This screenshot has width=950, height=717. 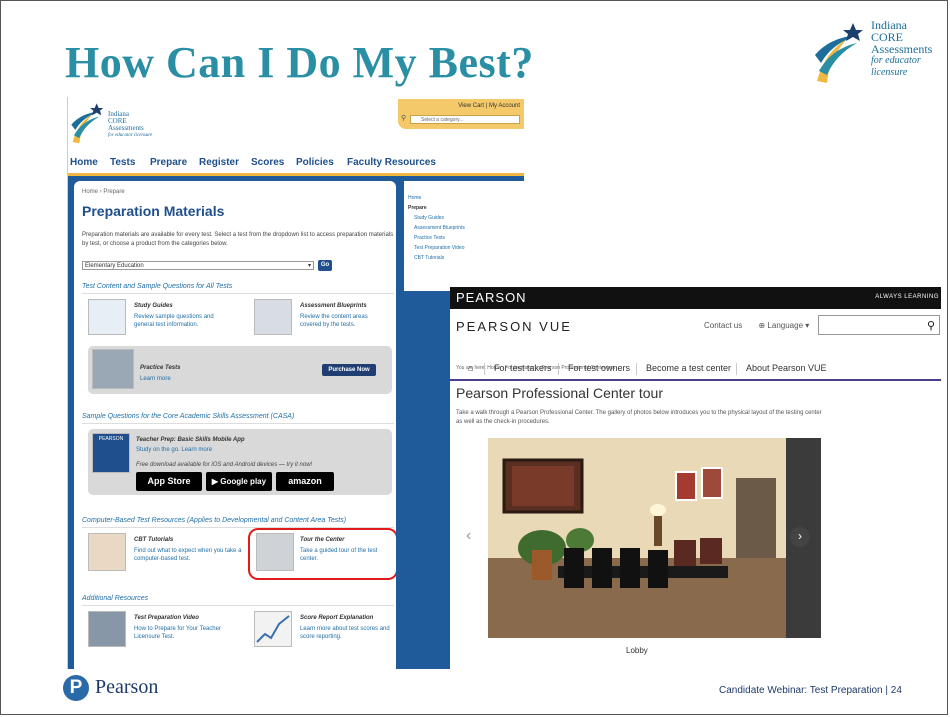 What do you see at coordinates (345, 555) in the screenshot?
I see `tour-center-desc: Take a guided tour of the test center.` at bounding box center [345, 555].